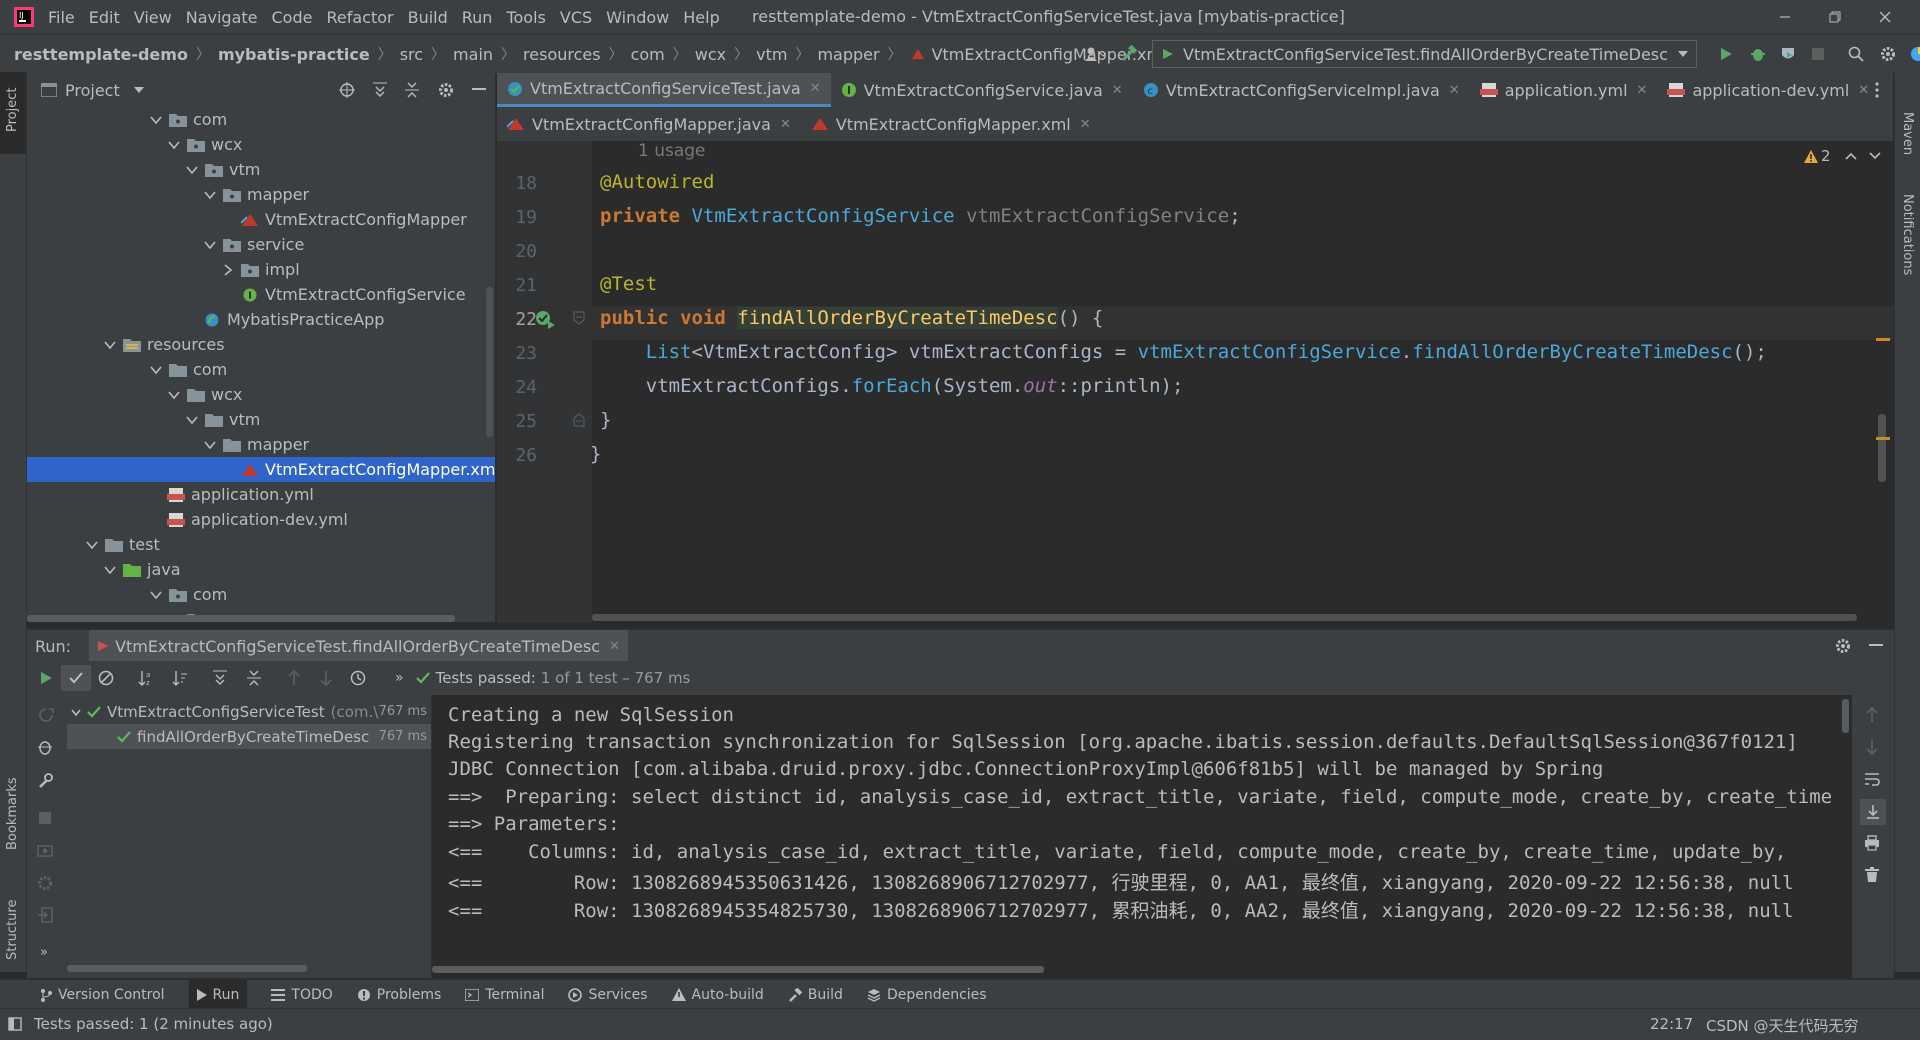 The image size is (1920, 1040). I want to click on menu-build: Build, so click(428, 17).